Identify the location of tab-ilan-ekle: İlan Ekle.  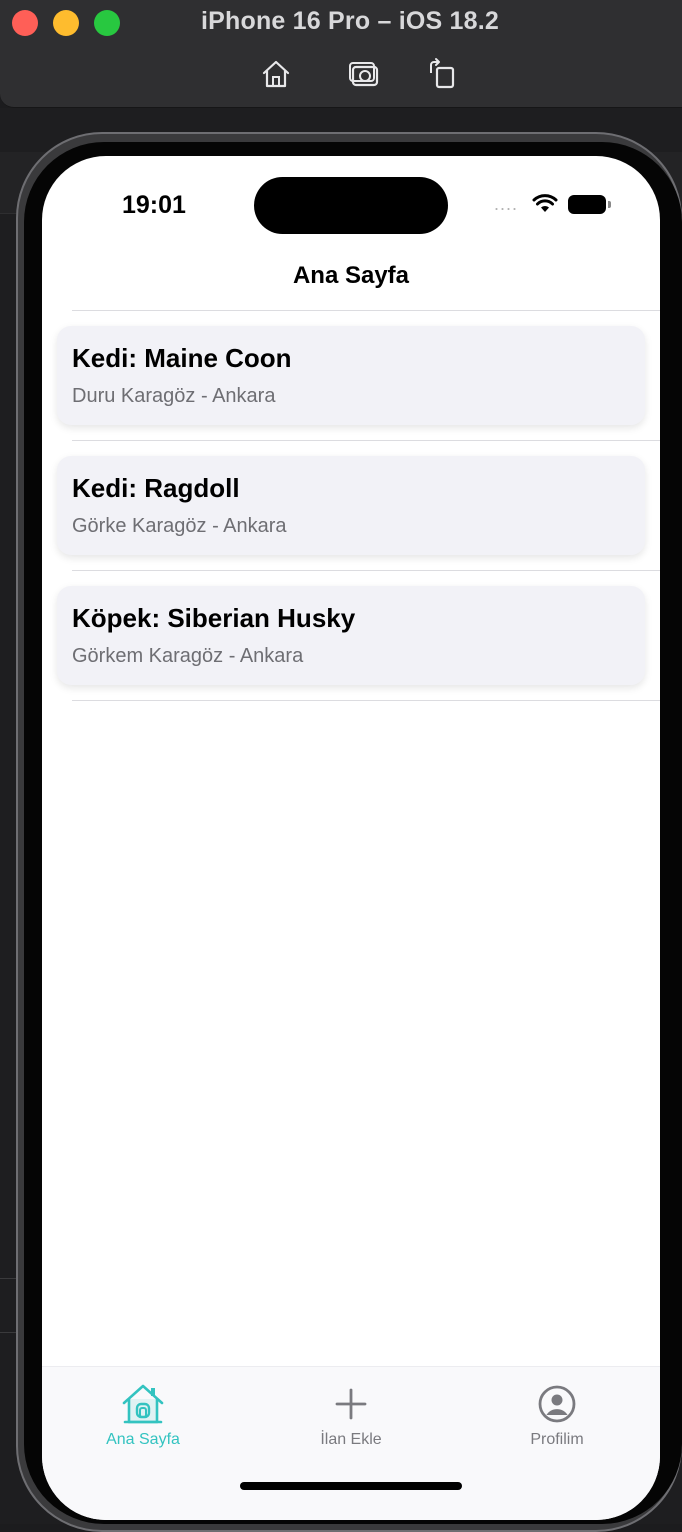
(351, 1415).